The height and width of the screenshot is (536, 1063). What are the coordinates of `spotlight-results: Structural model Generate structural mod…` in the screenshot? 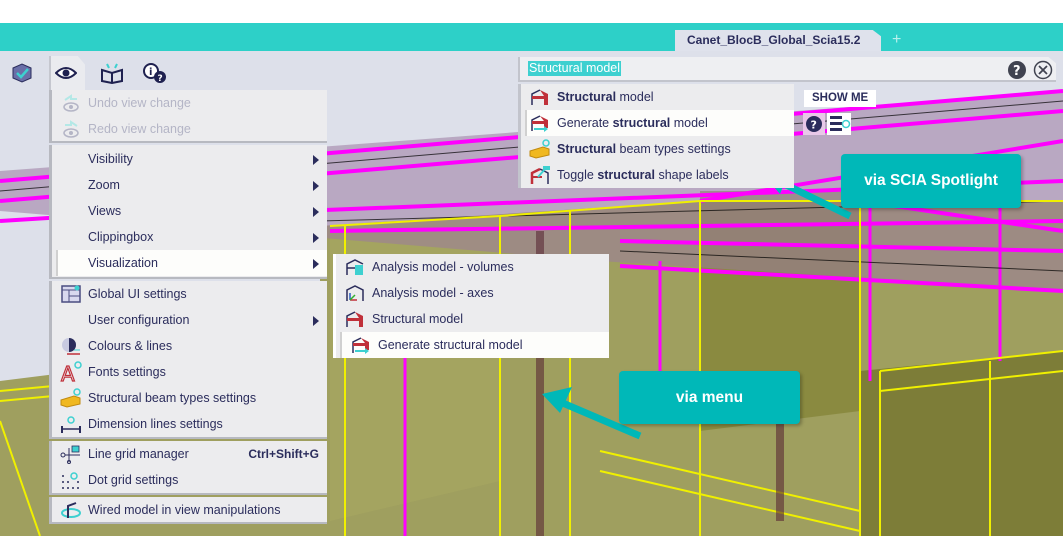 It's located at (656, 136).